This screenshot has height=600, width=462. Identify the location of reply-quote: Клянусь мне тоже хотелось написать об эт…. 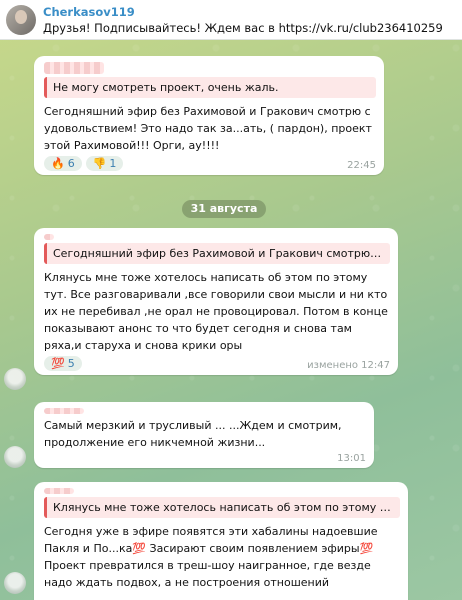
(222, 507).